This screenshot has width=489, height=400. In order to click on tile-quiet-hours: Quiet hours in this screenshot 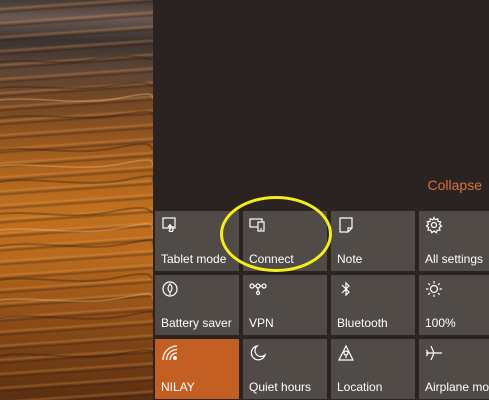, I will do `click(285, 369)`.